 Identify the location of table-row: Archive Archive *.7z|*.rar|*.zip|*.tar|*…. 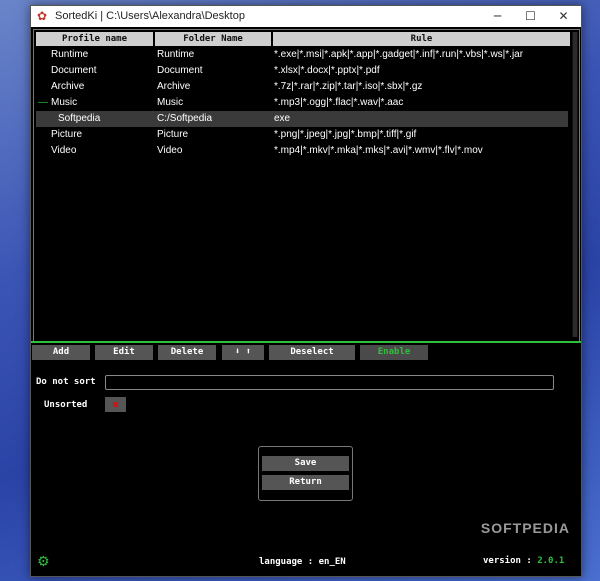
(302, 87).